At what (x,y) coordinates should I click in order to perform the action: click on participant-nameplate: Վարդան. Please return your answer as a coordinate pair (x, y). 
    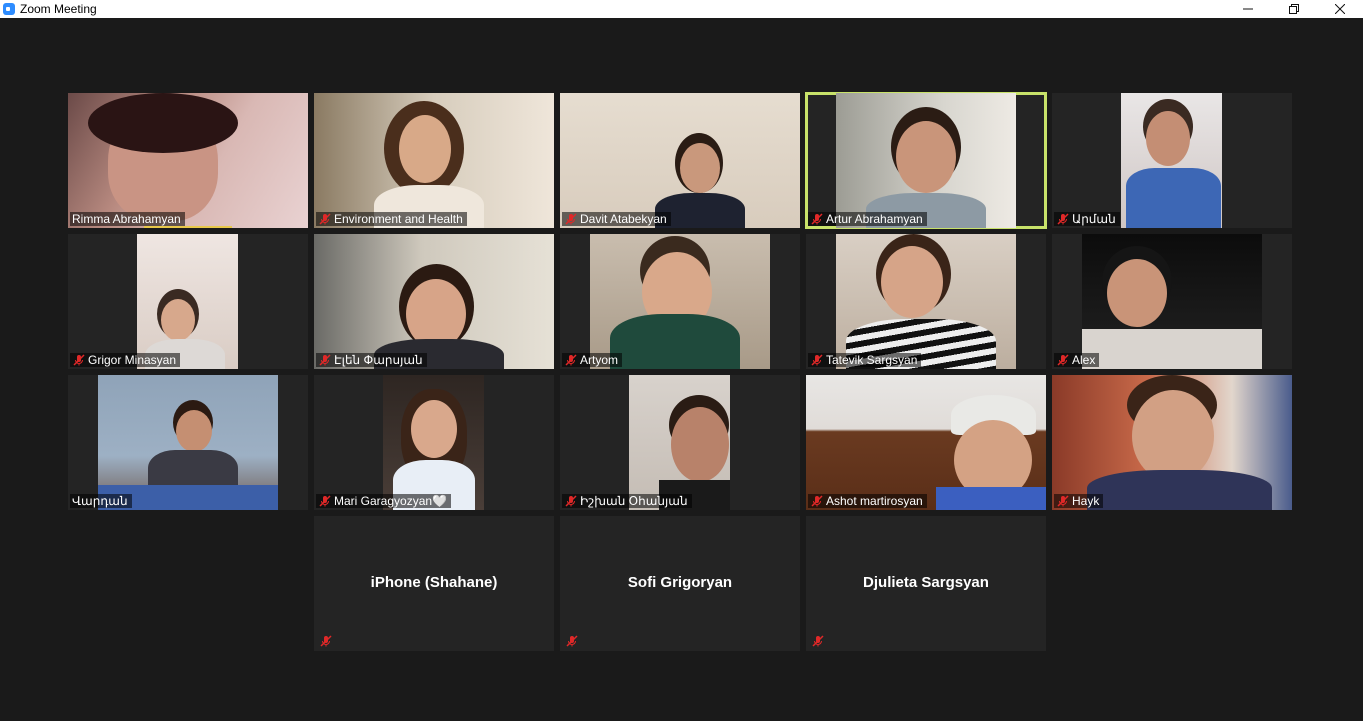
    Looking at the image, I should click on (101, 501).